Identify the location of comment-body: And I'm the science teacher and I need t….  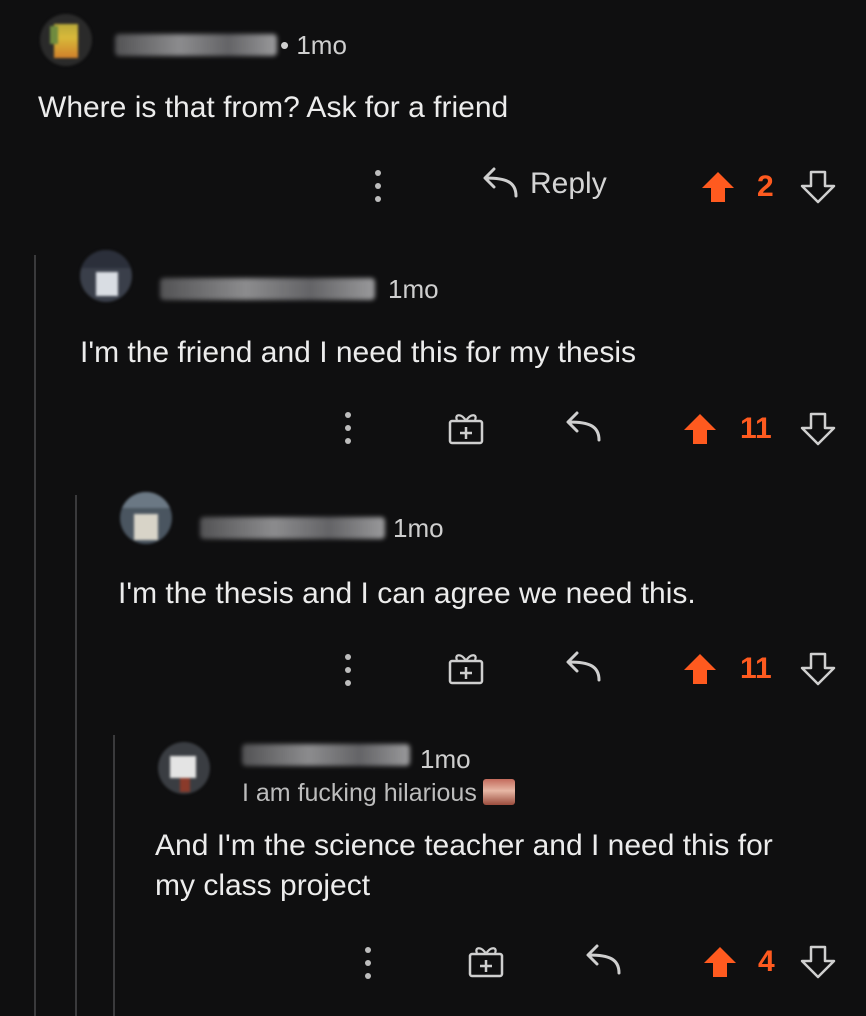
(464, 866).